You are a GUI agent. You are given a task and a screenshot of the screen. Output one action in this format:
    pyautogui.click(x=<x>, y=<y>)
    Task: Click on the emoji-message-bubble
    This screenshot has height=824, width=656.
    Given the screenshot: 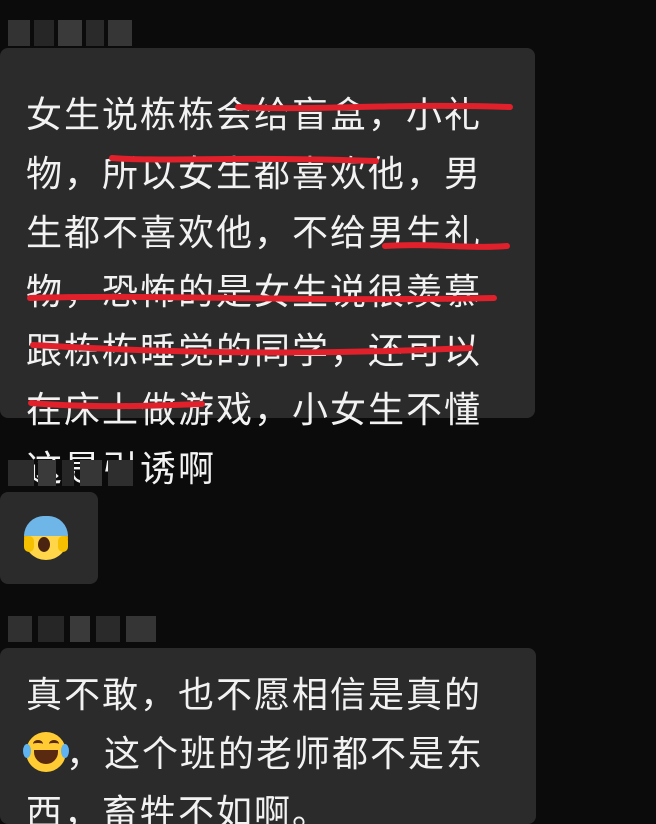 What is the action you would take?
    pyautogui.click(x=49, y=538)
    